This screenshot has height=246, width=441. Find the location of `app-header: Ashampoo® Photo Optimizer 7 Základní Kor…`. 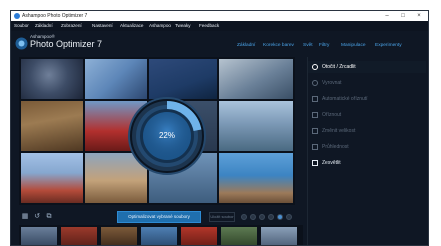

app-header: Ashampoo® Photo Optimizer 7 Základní Kor… is located at coordinates (219, 43).